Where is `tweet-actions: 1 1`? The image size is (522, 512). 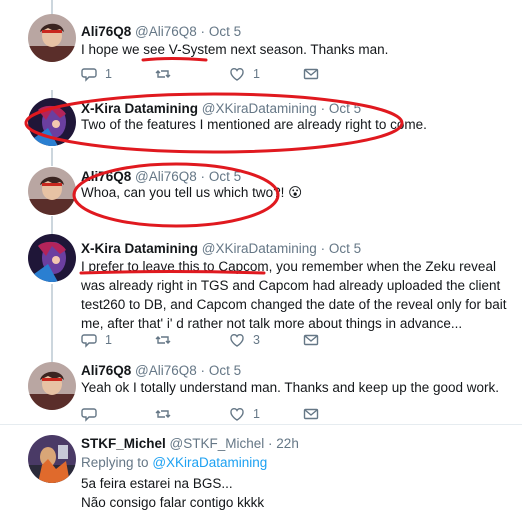 tweet-actions: 1 1 is located at coordinates (231, 75).